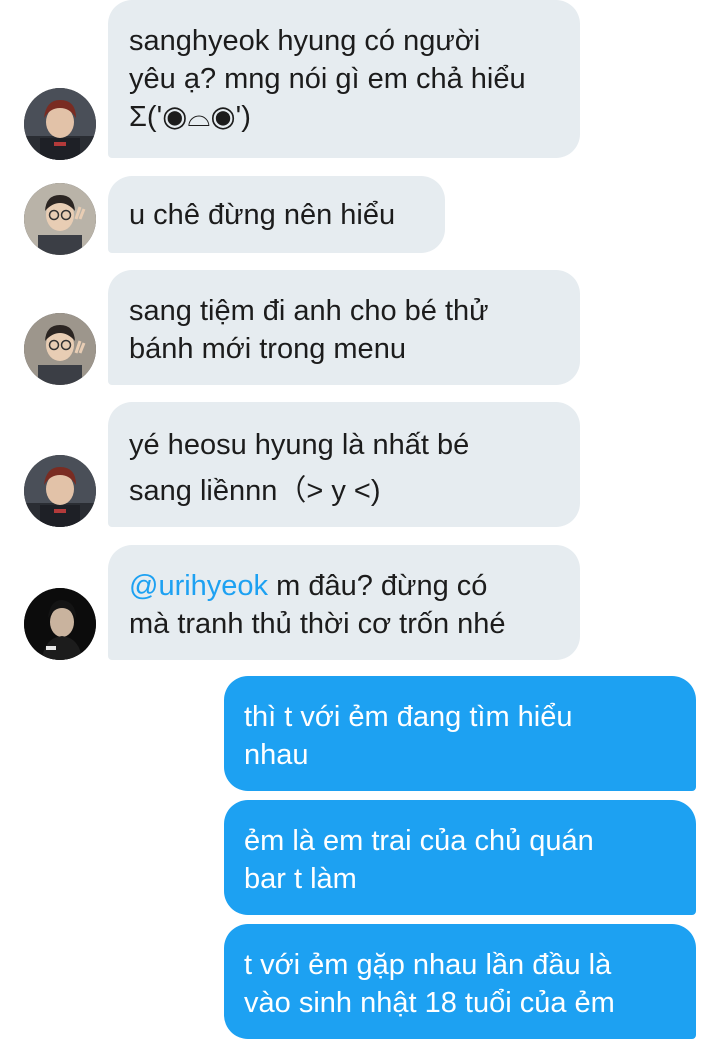 The width and height of the screenshot is (719, 1048). Describe the element at coordinates (255, 491) in the screenshot. I see `message-text: sang liềnnn（> y <)` at that location.